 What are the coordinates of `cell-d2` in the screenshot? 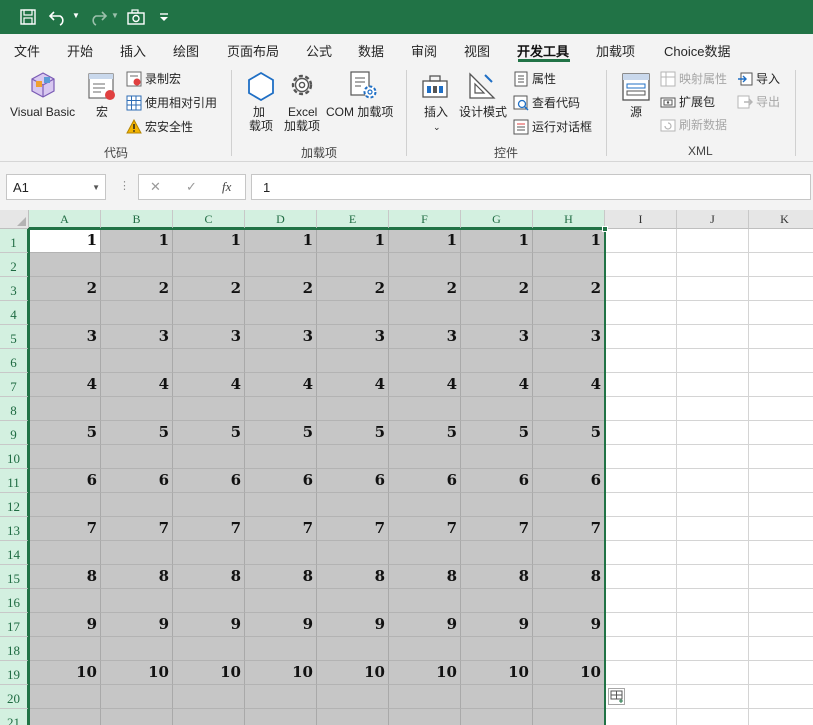 It's located at (281, 265).